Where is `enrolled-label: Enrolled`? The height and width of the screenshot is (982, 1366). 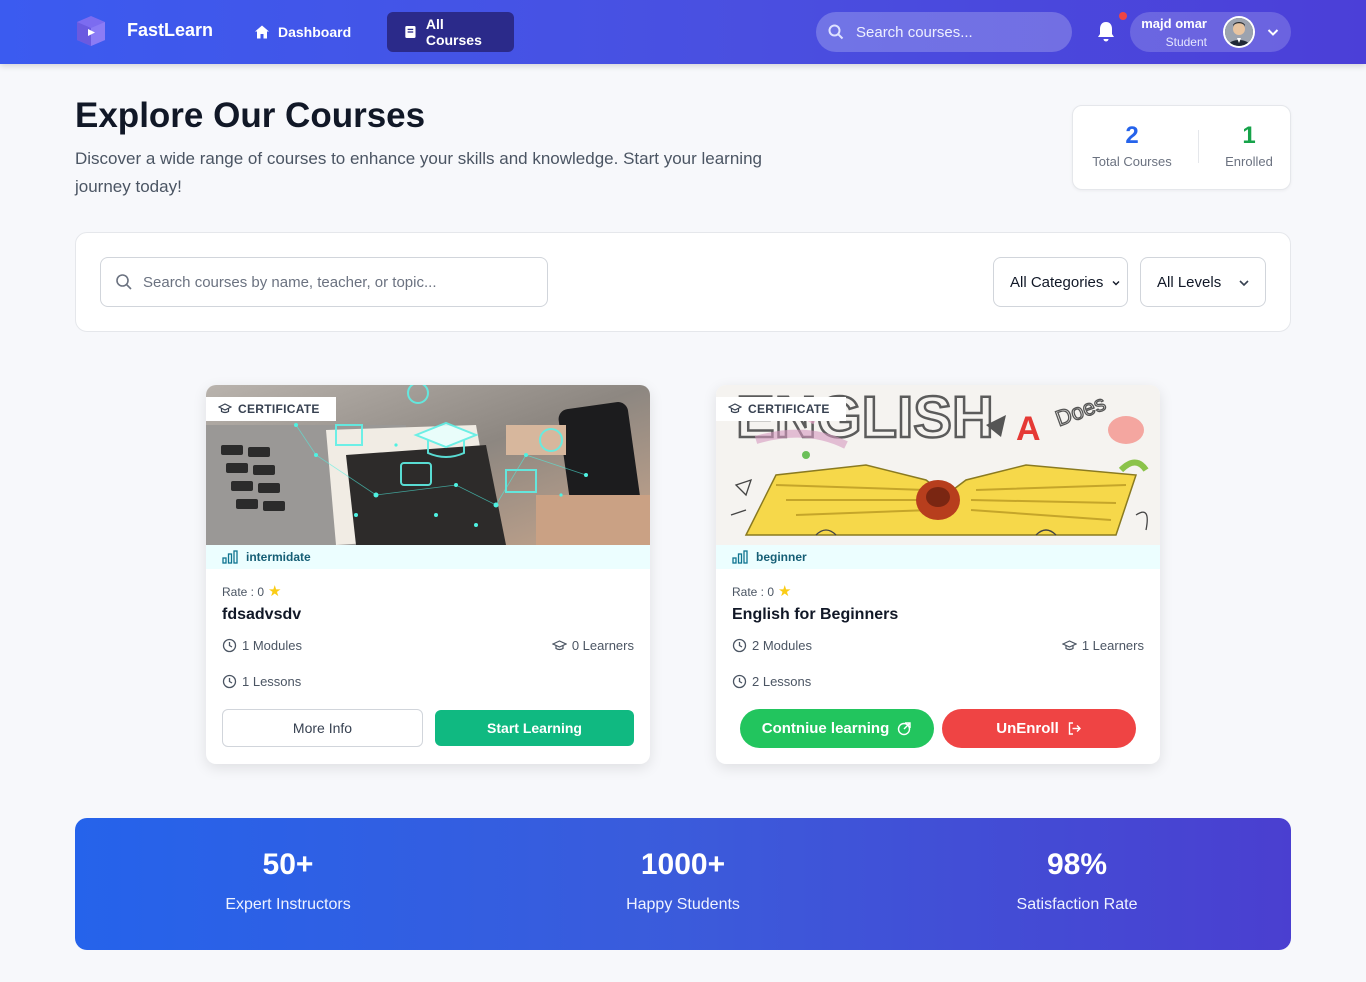 enrolled-label: Enrolled is located at coordinates (1249, 161).